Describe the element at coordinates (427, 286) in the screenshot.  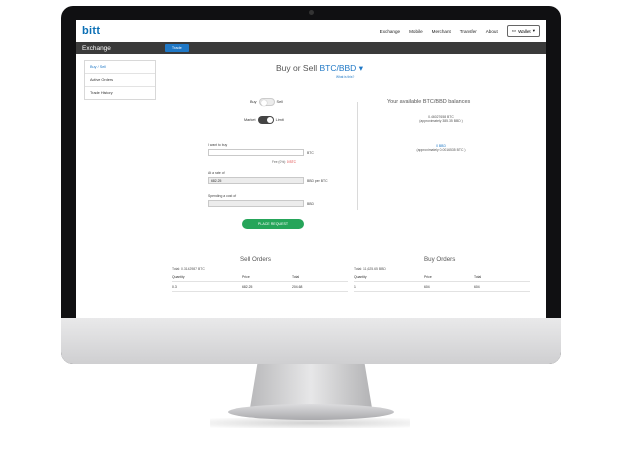
I see `cell-price: 604` at that location.